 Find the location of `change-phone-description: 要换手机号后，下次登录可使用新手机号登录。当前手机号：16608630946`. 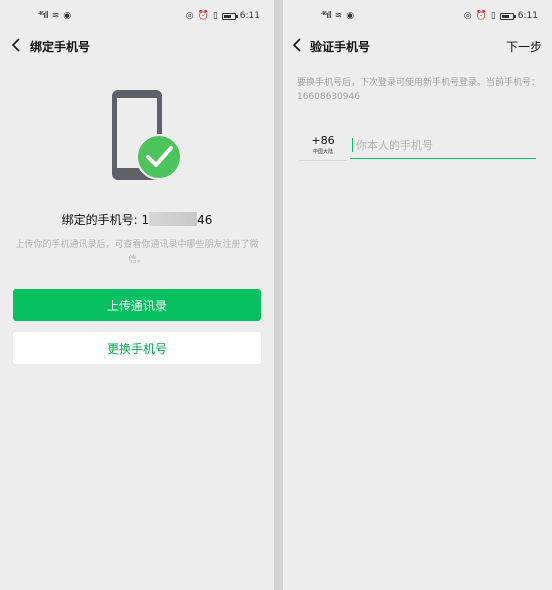

change-phone-description: 要换手机号后，下次登录可使用新手机号登录。当前手机号：16608630946 is located at coordinates (419, 90).